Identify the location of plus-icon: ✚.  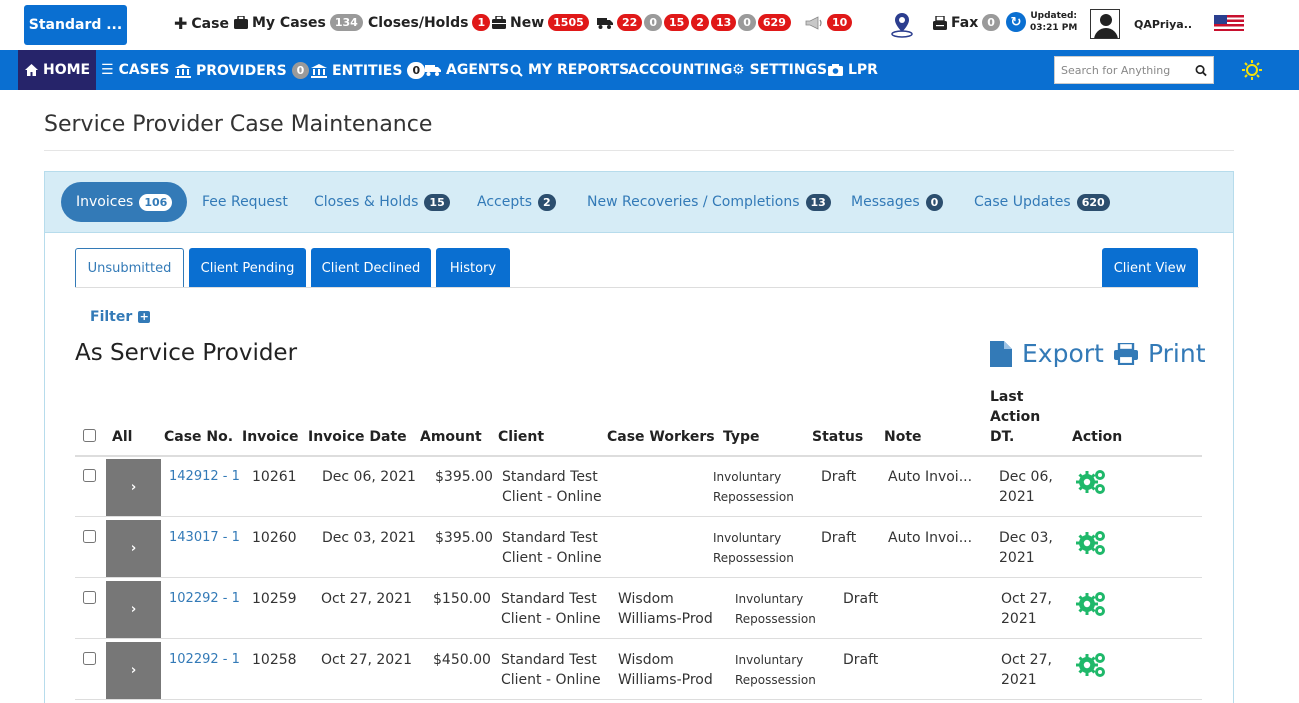
(181, 23).